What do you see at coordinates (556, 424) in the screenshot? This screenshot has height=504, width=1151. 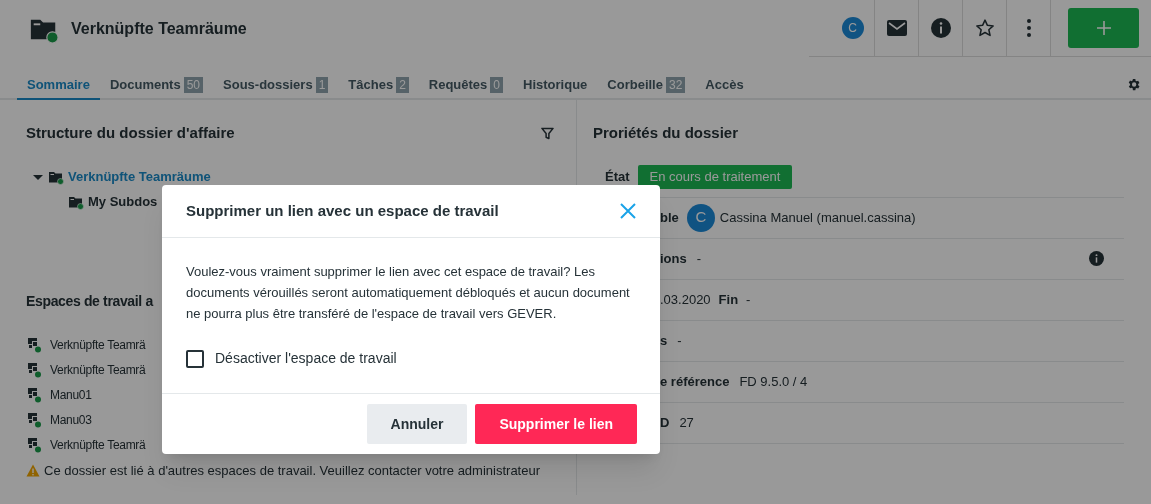 I see `delete-button: Supprimer le lien` at bounding box center [556, 424].